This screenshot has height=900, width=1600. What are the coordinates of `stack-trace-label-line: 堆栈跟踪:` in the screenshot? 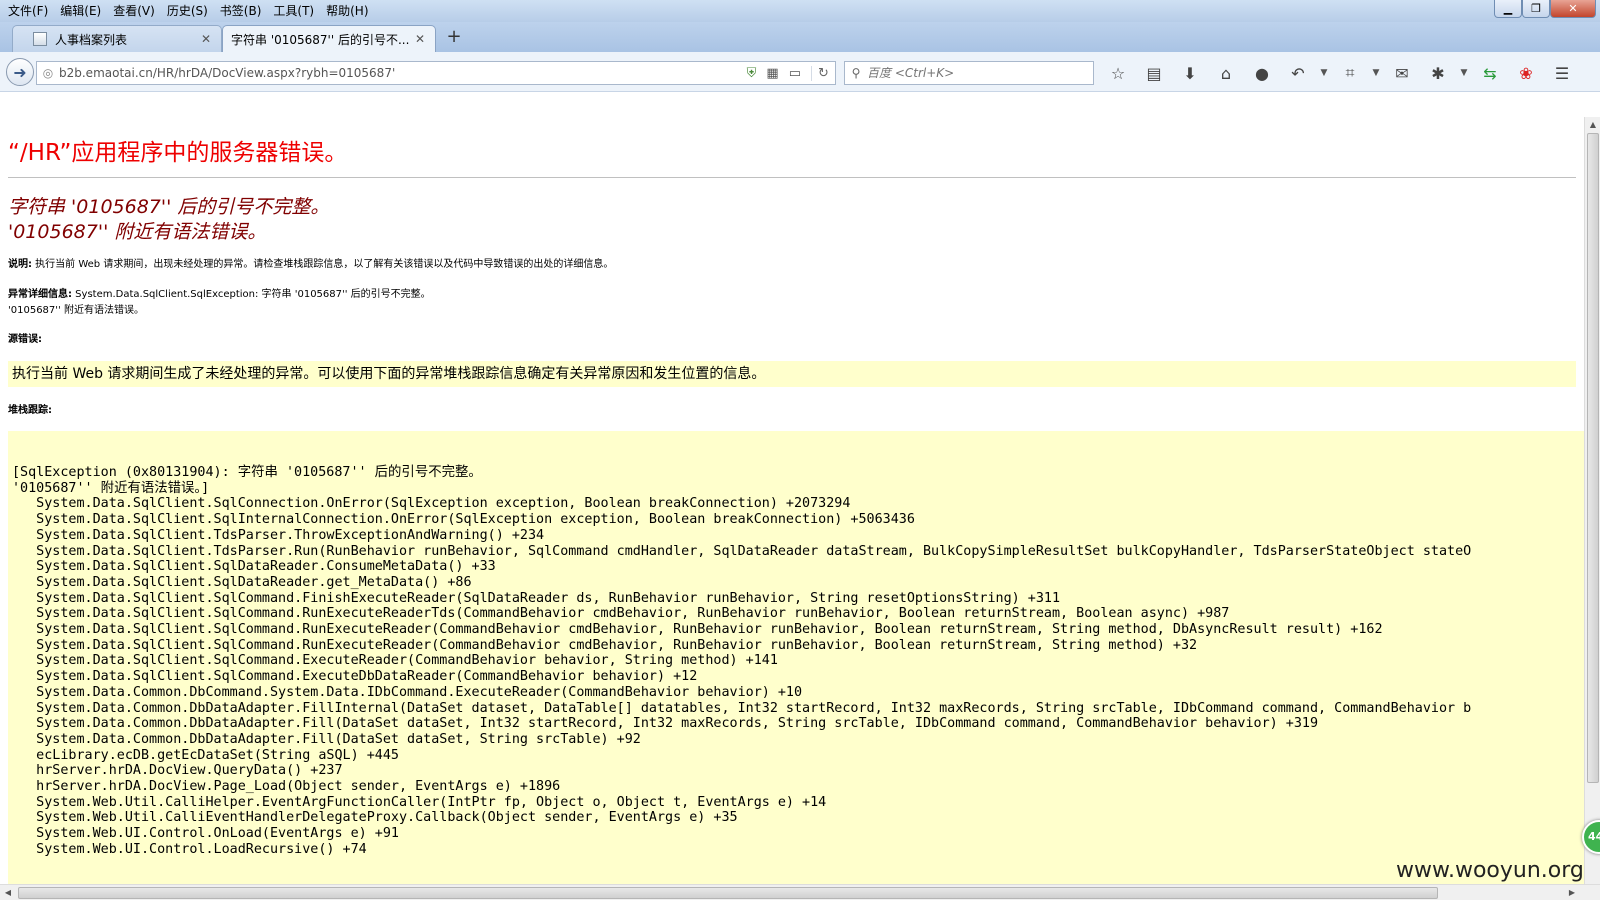 It's located at (30, 411).